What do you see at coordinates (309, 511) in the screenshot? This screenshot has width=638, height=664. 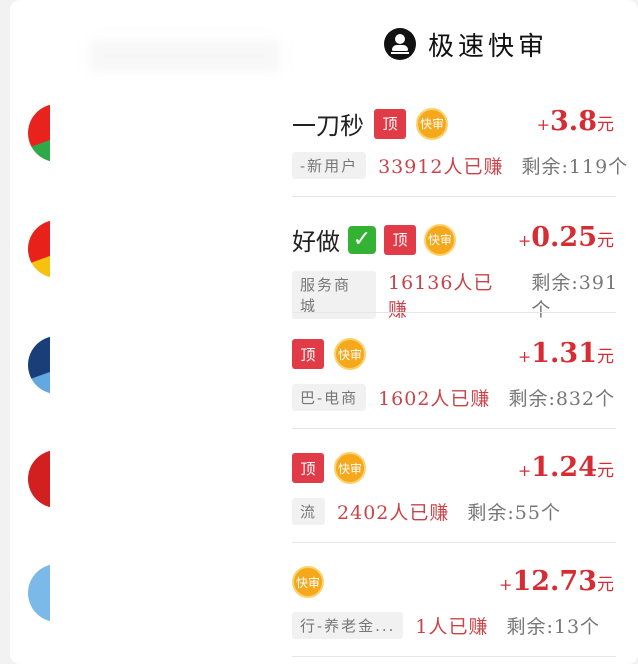 I see `task-category-tag: 流` at bounding box center [309, 511].